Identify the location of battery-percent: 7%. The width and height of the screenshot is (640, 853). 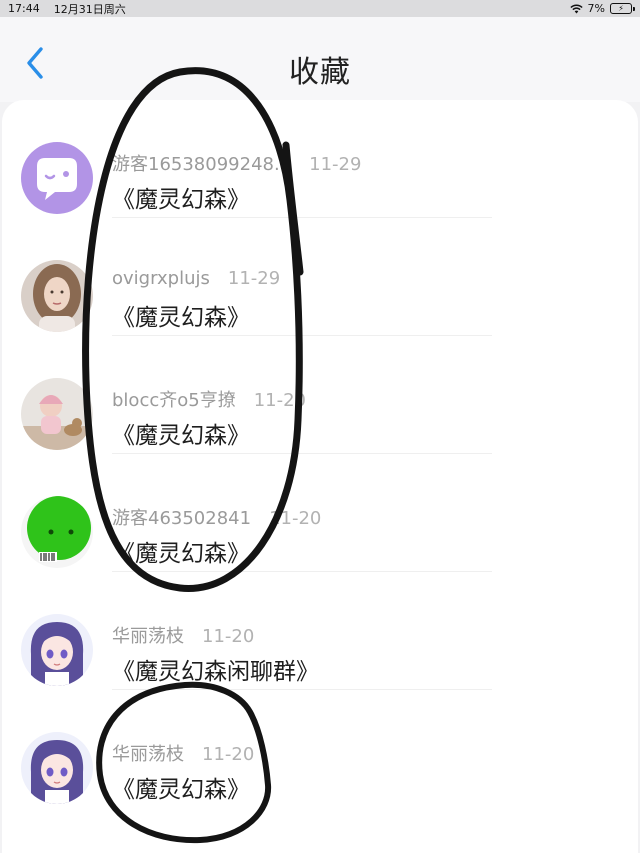
(596, 8).